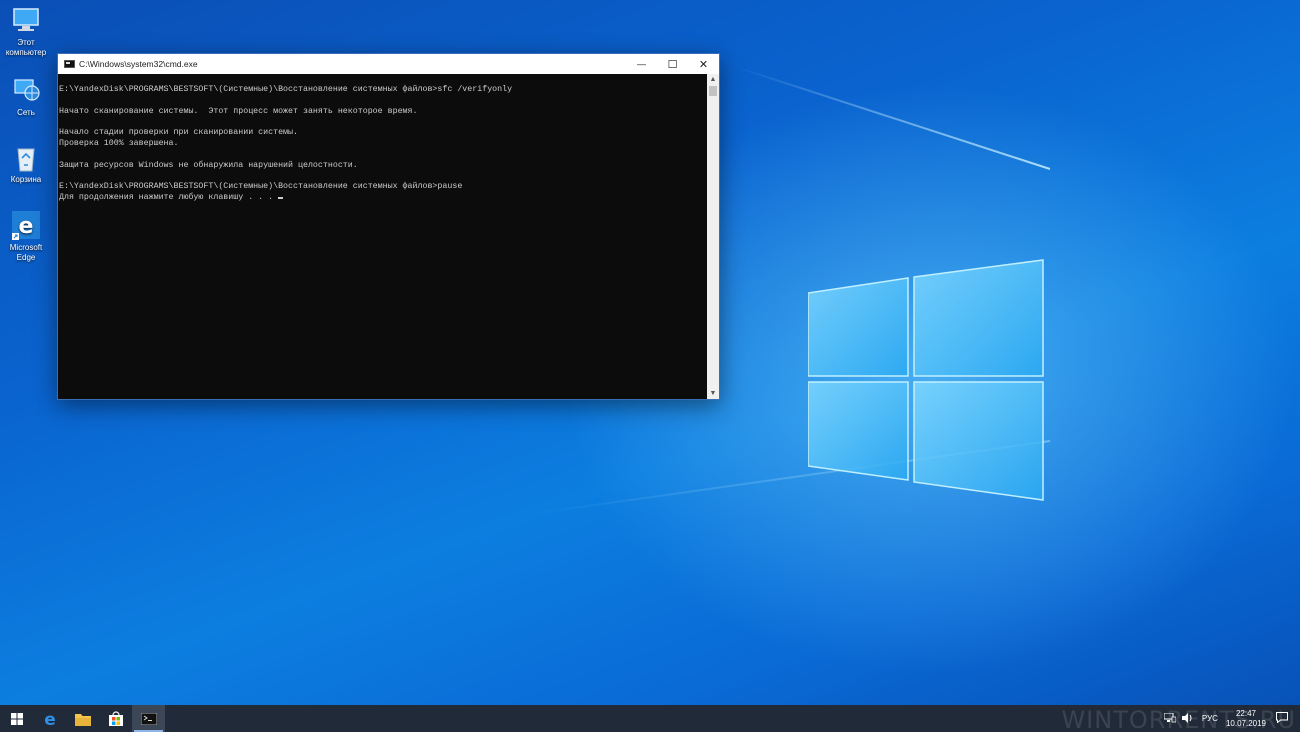 The width and height of the screenshot is (1300, 732). I want to click on scrollbar-thumb, so click(713, 91).